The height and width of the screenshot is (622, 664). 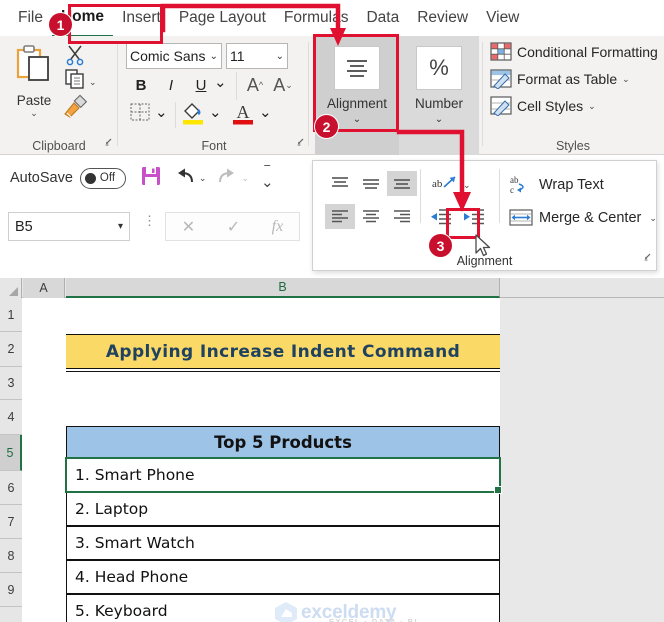 What do you see at coordinates (11, 522) in the screenshot?
I see `row-header-7: 7` at bounding box center [11, 522].